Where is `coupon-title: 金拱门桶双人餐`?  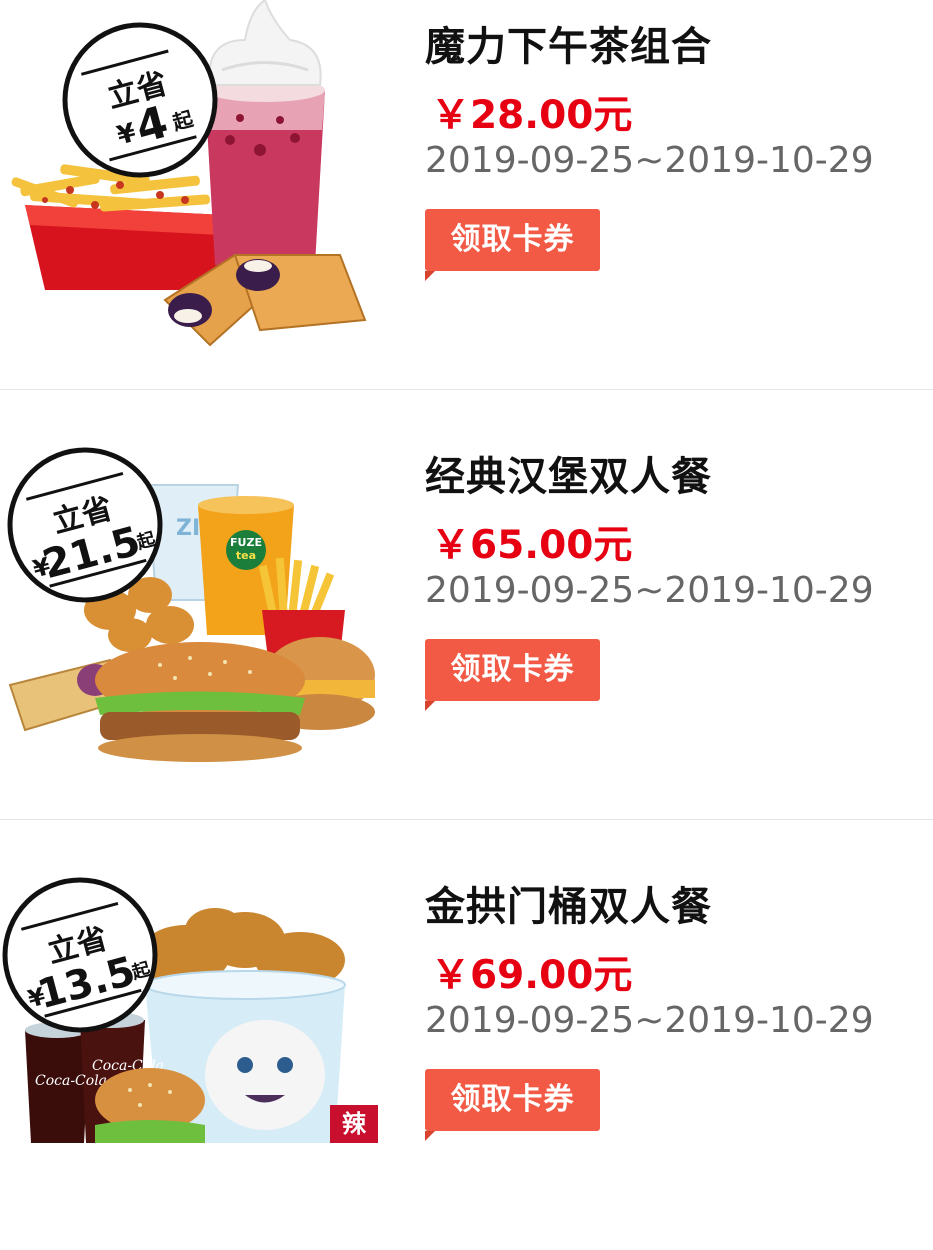
coupon-title: 金拱门桶双人餐 is located at coordinates (568, 907).